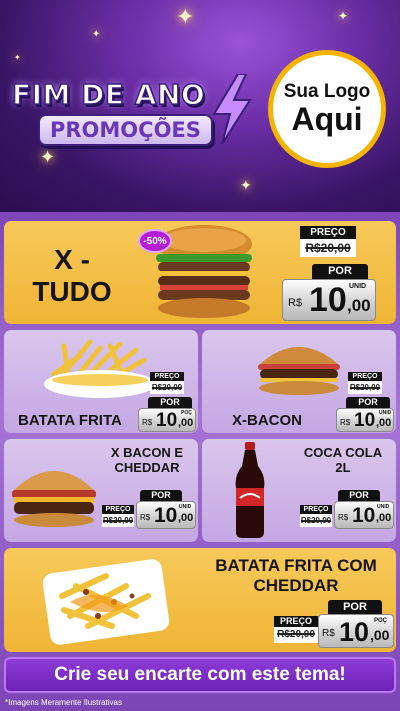 This screenshot has width=400, height=711. I want to click on product-name: X-BACON, so click(267, 420).